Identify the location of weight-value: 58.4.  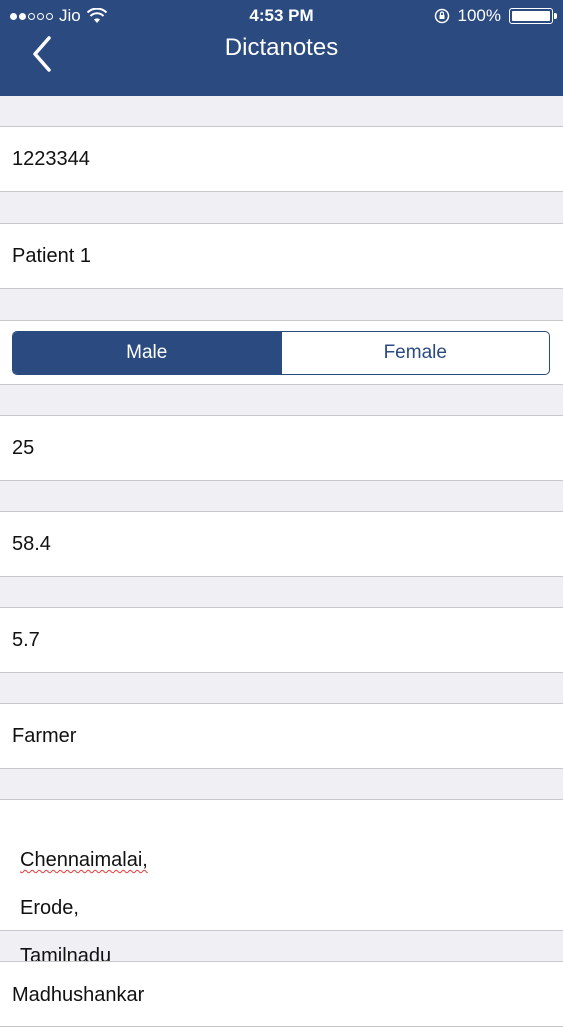
(31, 543).